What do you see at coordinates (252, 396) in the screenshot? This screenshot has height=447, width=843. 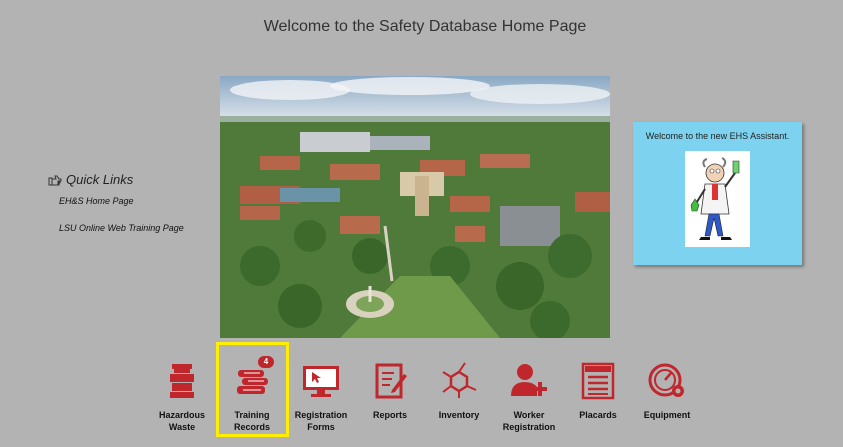 I see `nav-training-records: Training Records` at bounding box center [252, 396].